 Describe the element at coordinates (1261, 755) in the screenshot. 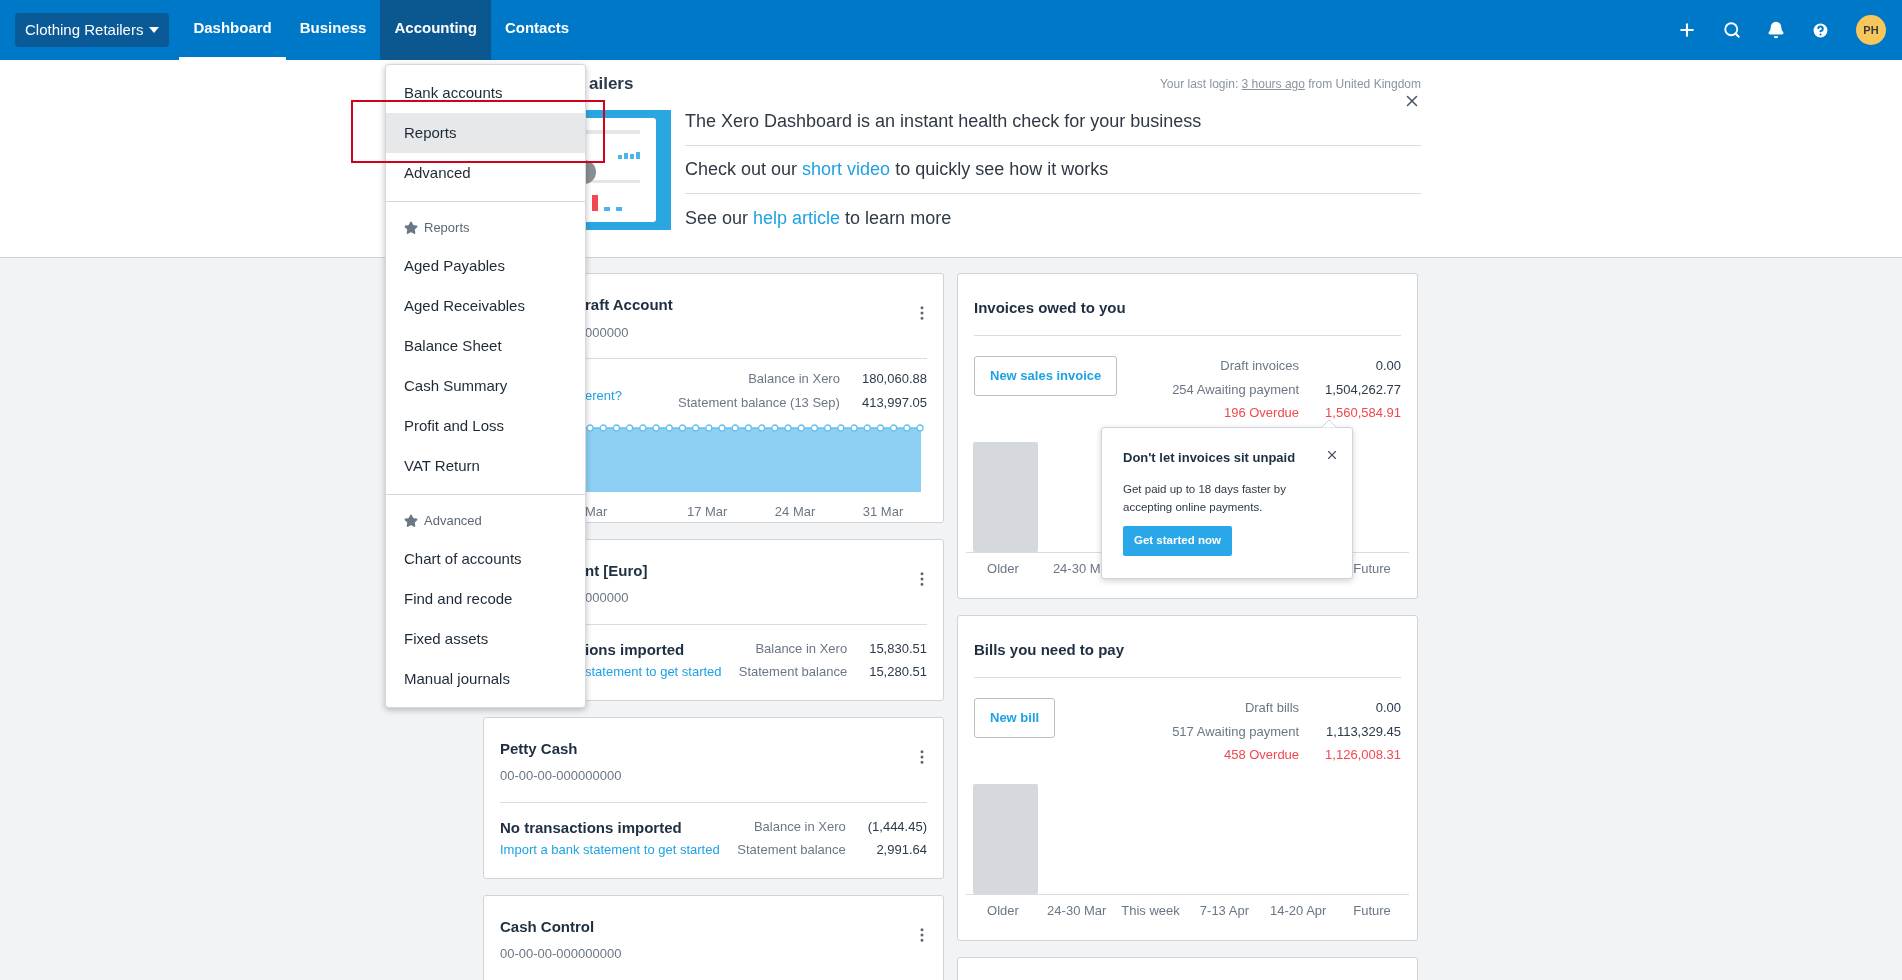

I see `stat-label: 458 Overdue` at that location.